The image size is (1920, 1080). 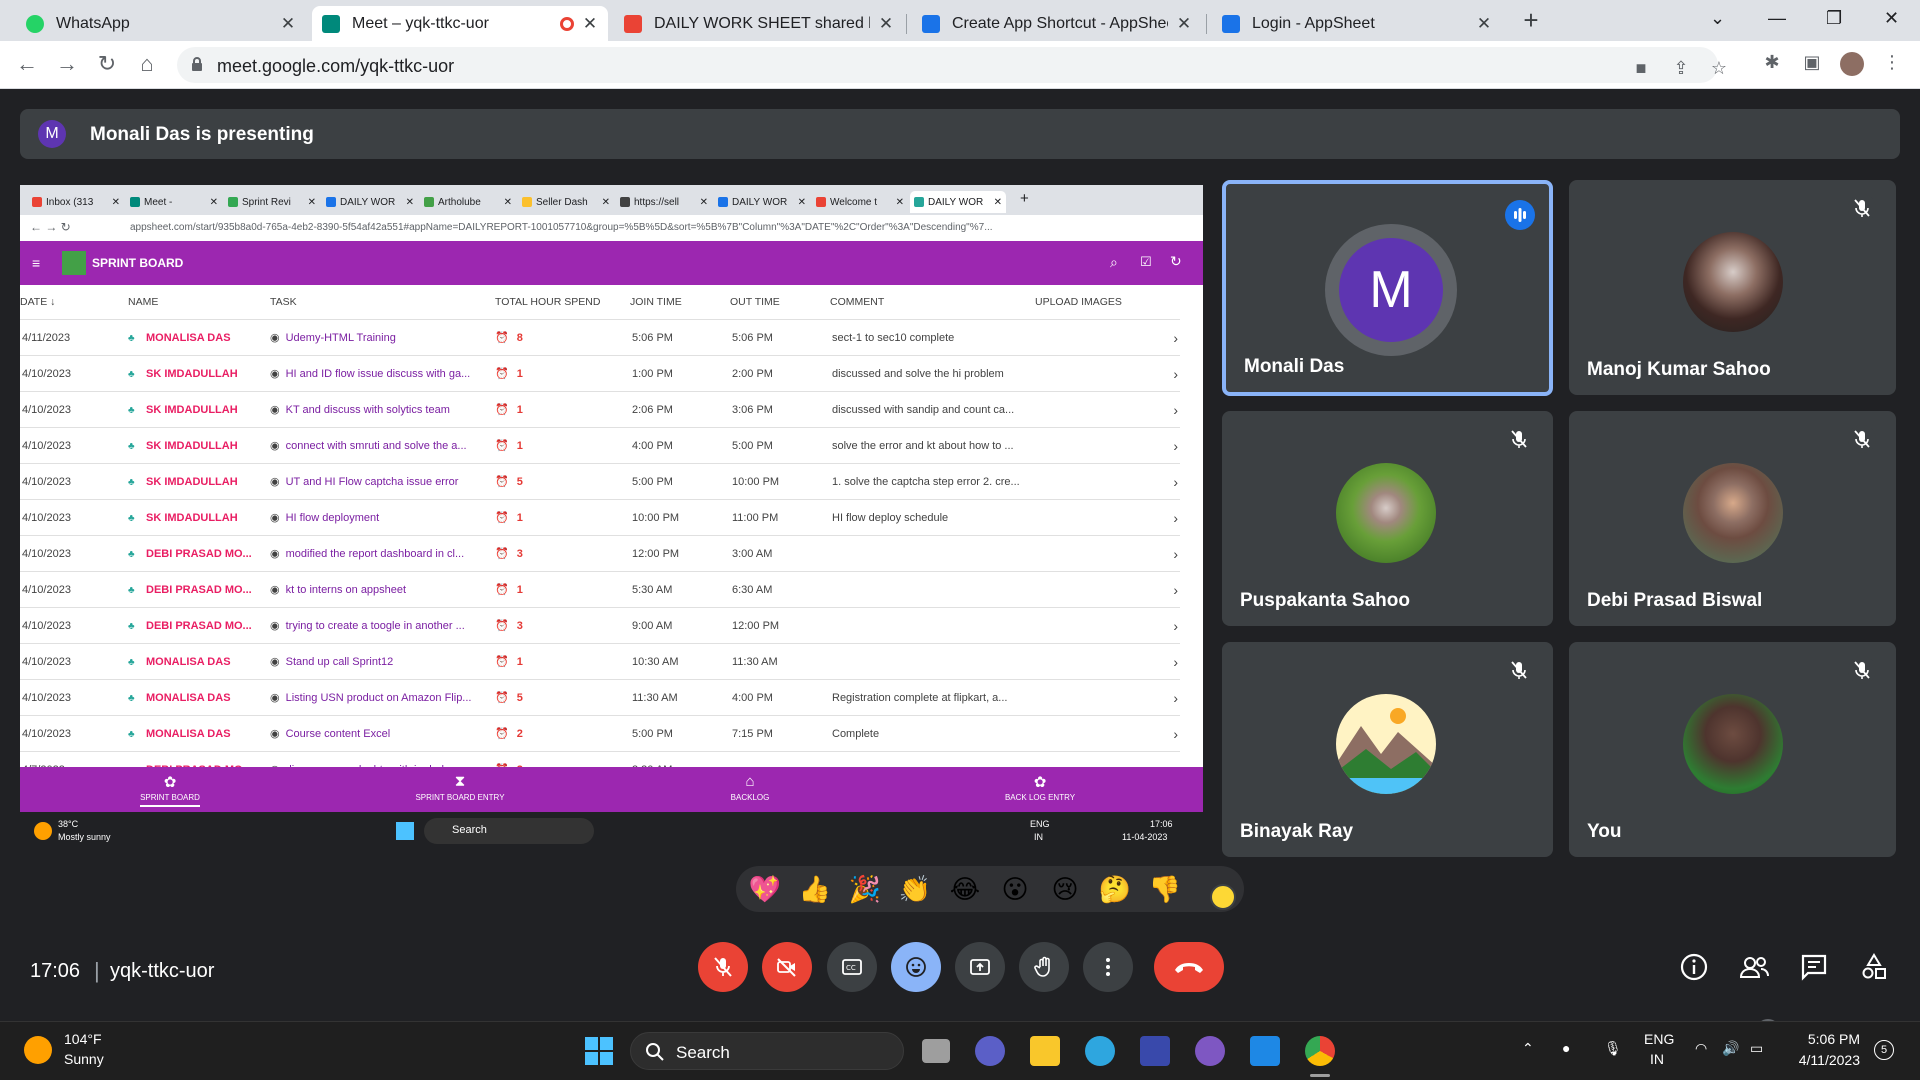 What do you see at coordinates (69, 446) in the screenshot?
I see `cell-date: 4/10/2023` at bounding box center [69, 446].